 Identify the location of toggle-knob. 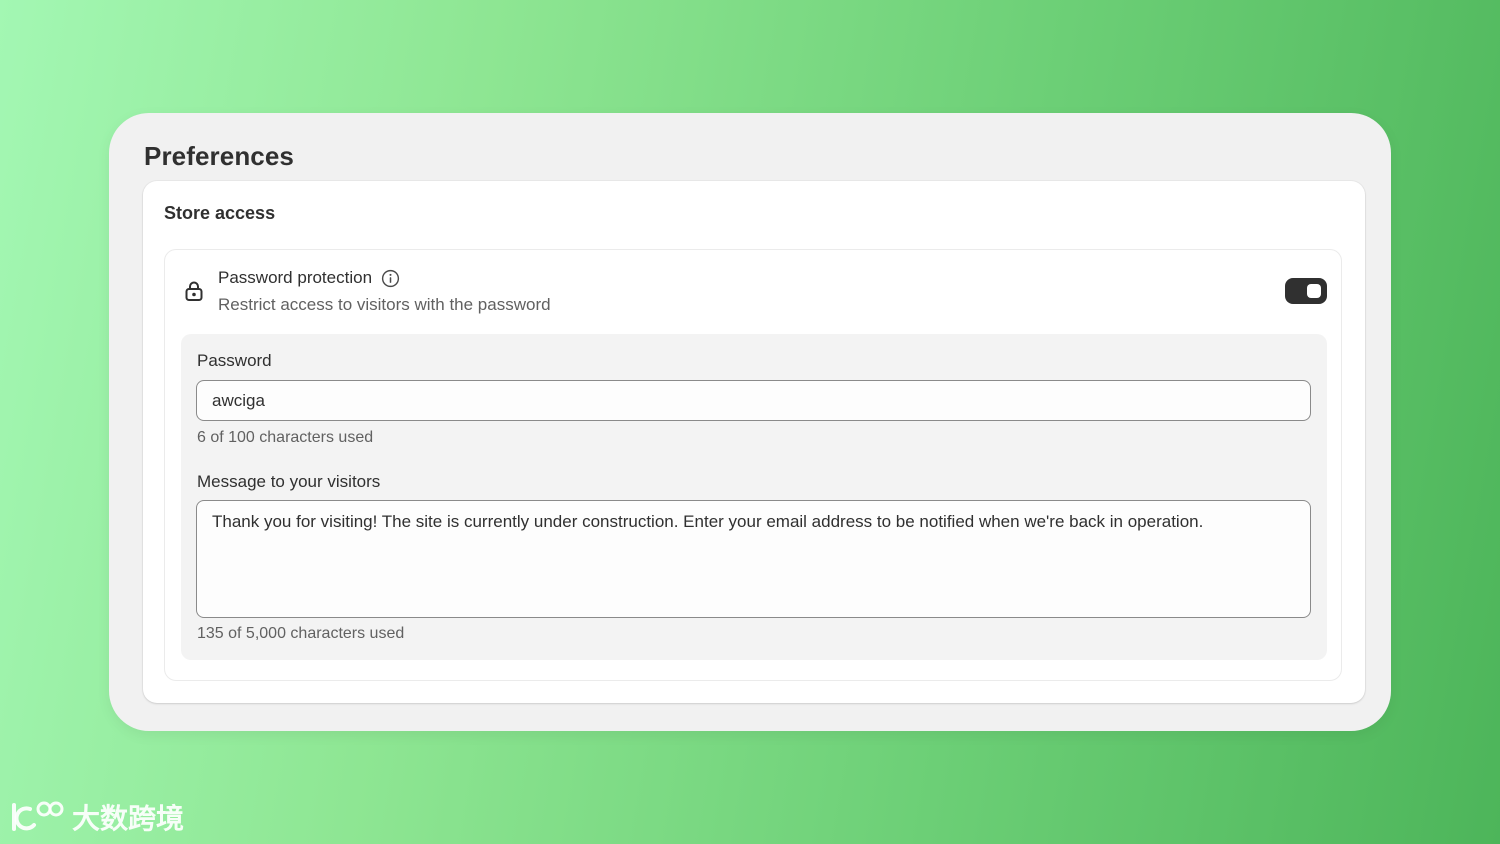
(1314, 291).